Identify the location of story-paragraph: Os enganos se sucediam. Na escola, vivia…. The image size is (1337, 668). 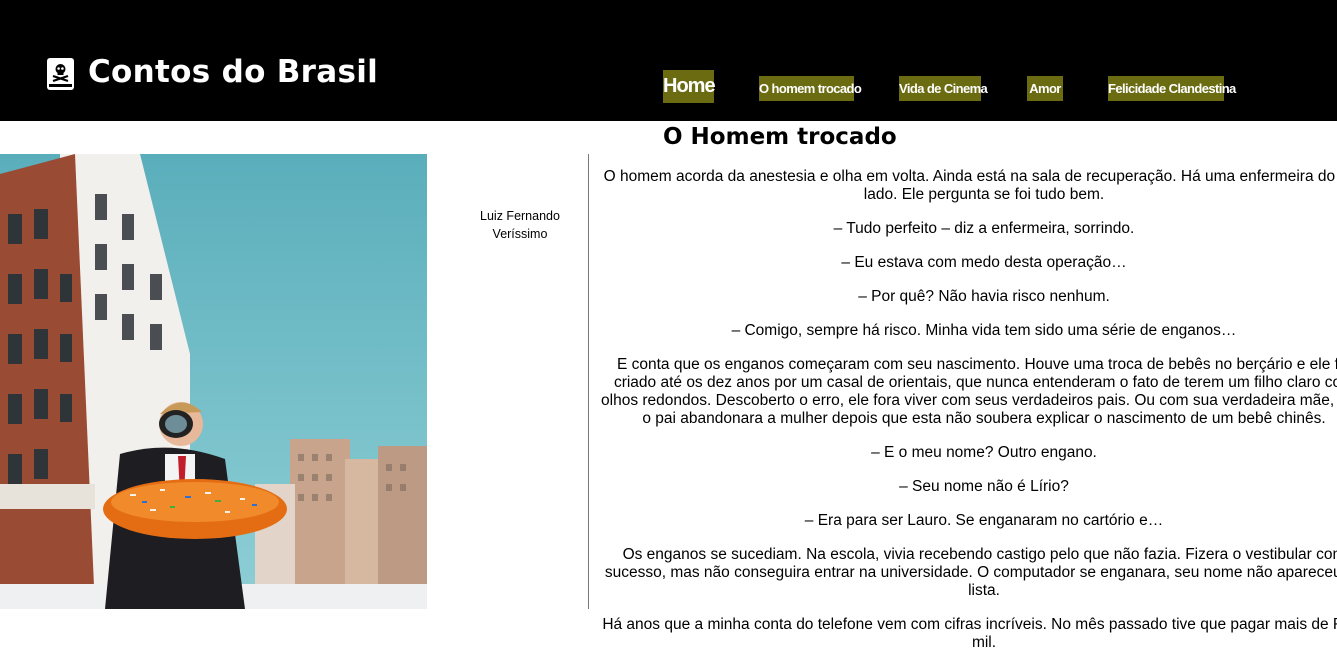
(970, 572).